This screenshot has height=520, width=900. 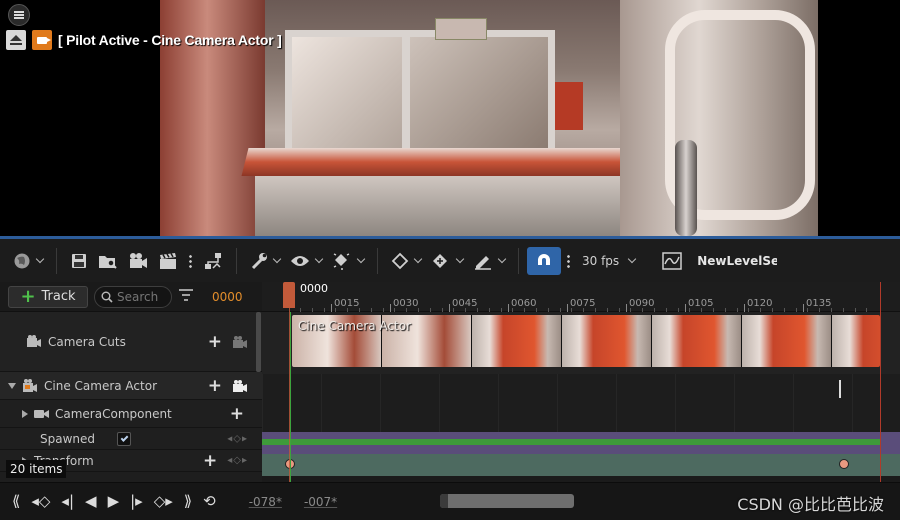 What do you see at coordinates (581, 465) in the screenshot?
I see `transform-lane` at bounding box center [581, 465].